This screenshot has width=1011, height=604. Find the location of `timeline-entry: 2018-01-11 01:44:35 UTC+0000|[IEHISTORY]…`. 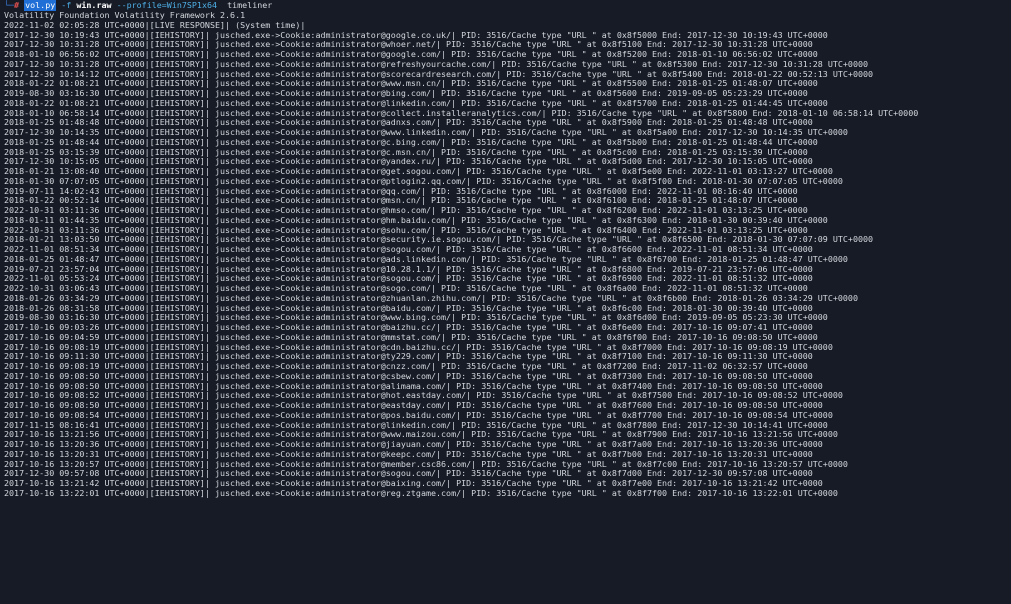

timeline-entry: 2018-01-11 01:44:35 UTC+0000|[IEHISTORY]… is located at coordinates (416, 220).